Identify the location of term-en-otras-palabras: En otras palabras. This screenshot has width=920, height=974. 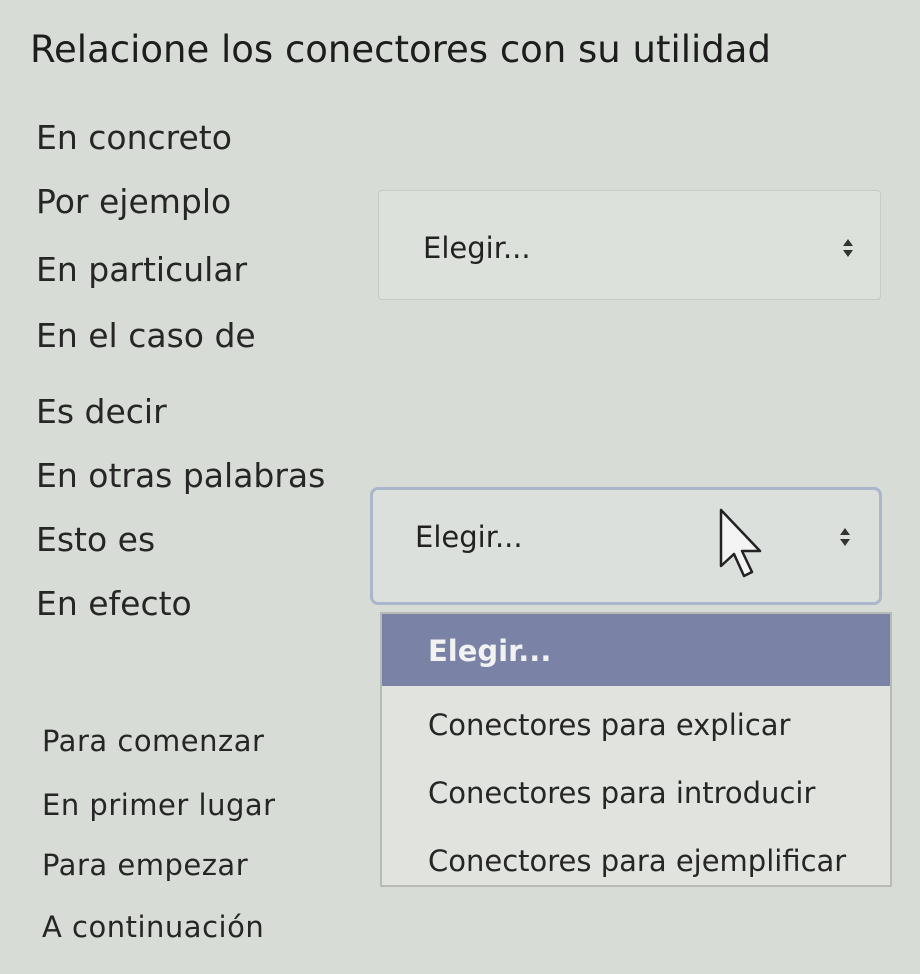
(181, 475).